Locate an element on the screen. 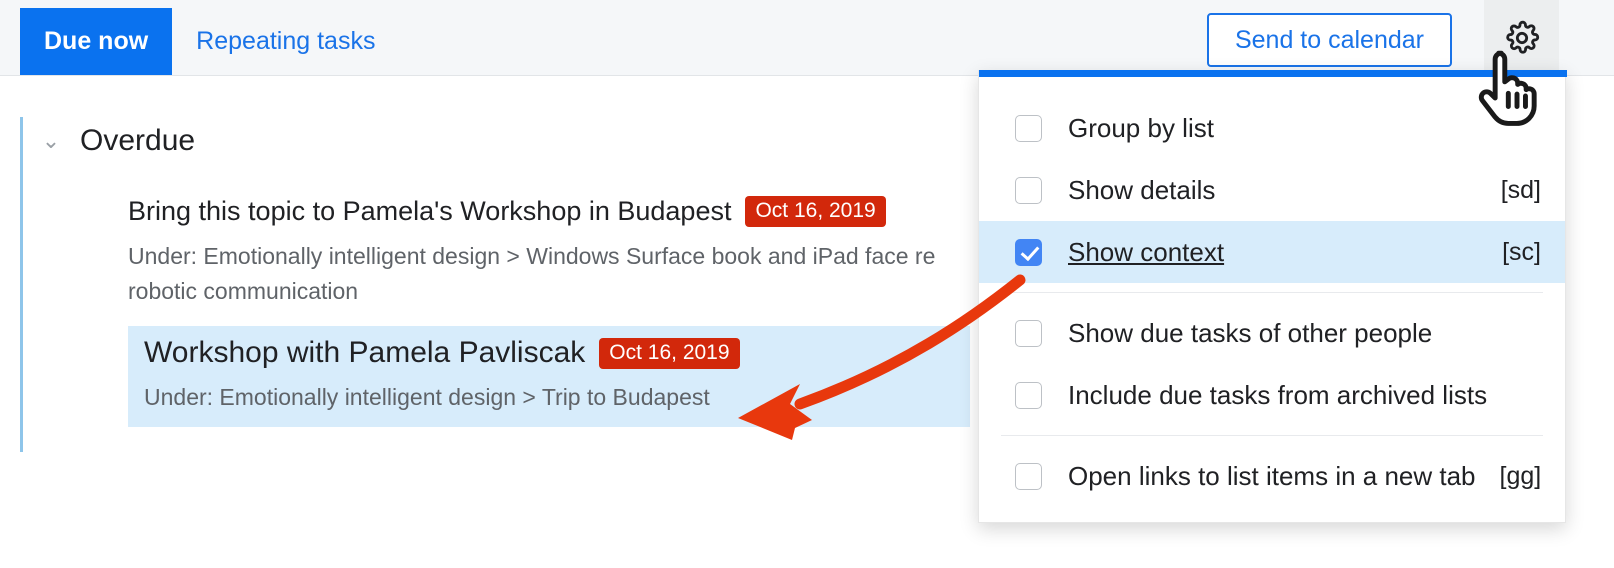 The width and height of the screenshot is (1614, 568). menu-item-include-archived-lists: Include due tasks from archived lists is located at coordinates (1272, 395).